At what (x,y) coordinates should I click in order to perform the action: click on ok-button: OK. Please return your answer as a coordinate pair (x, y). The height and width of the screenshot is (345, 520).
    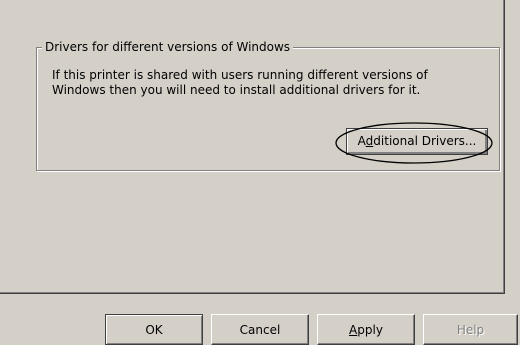
    Looking at the image, I should click on (154, 329).